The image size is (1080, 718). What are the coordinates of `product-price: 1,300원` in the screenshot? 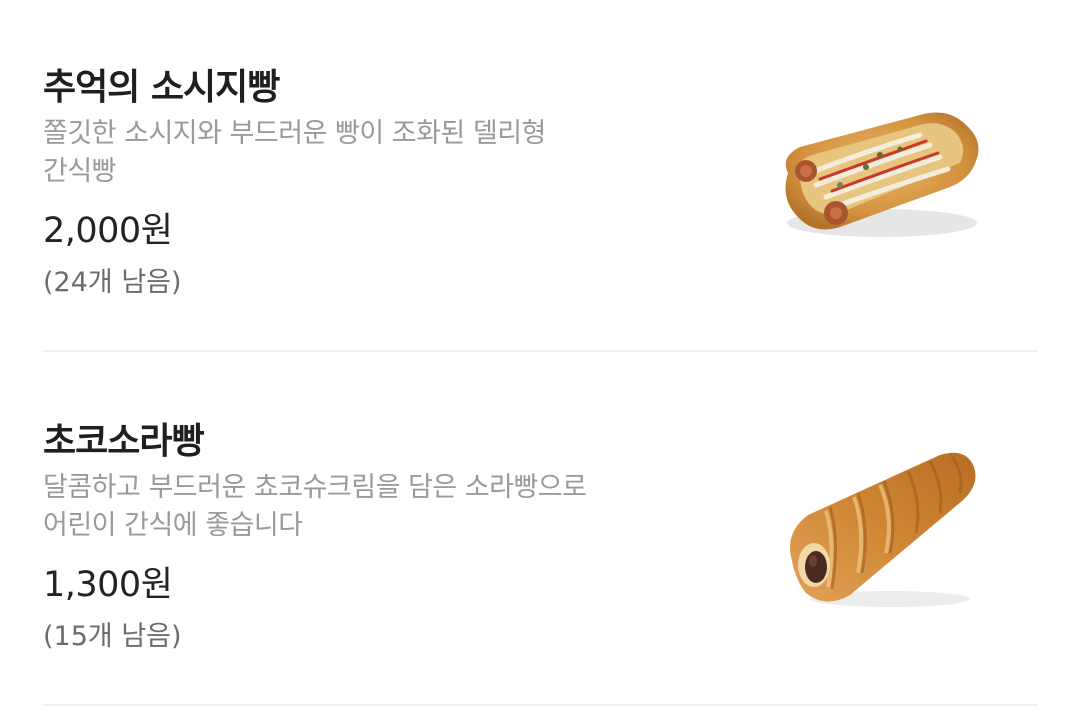 It's located at (108, 585).